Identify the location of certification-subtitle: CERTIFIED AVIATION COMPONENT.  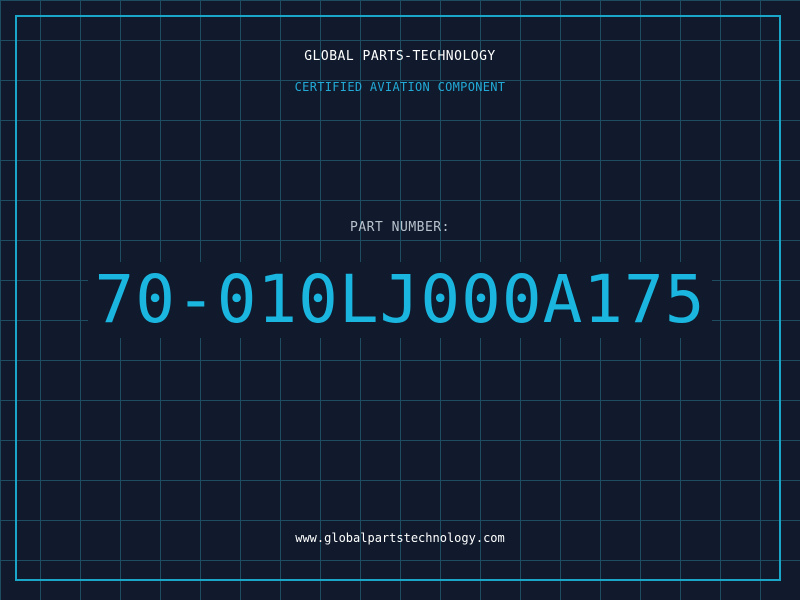
(400, 87).